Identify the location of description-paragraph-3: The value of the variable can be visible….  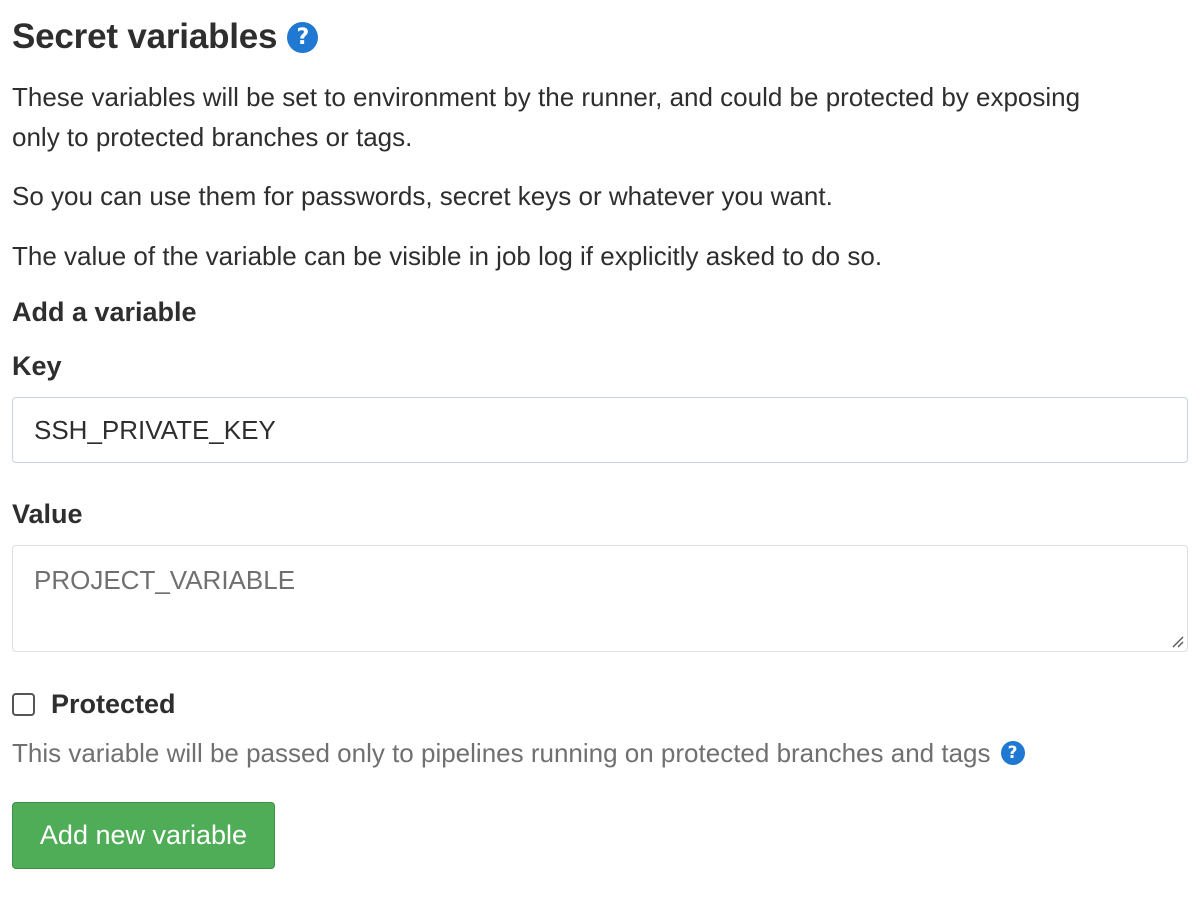
(447, 256).